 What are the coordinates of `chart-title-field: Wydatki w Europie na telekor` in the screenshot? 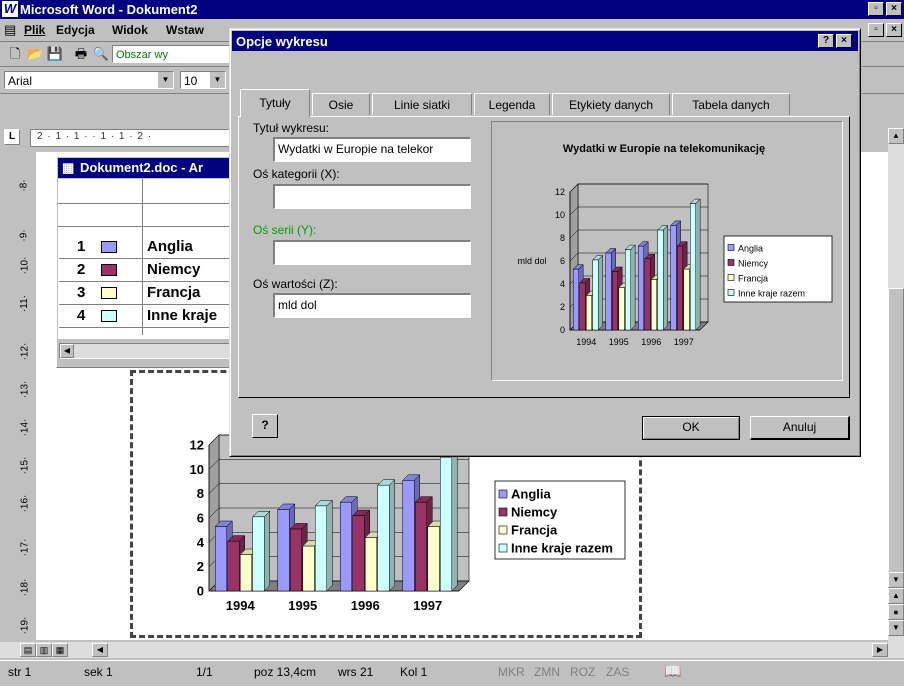 It's located at (372, 149).